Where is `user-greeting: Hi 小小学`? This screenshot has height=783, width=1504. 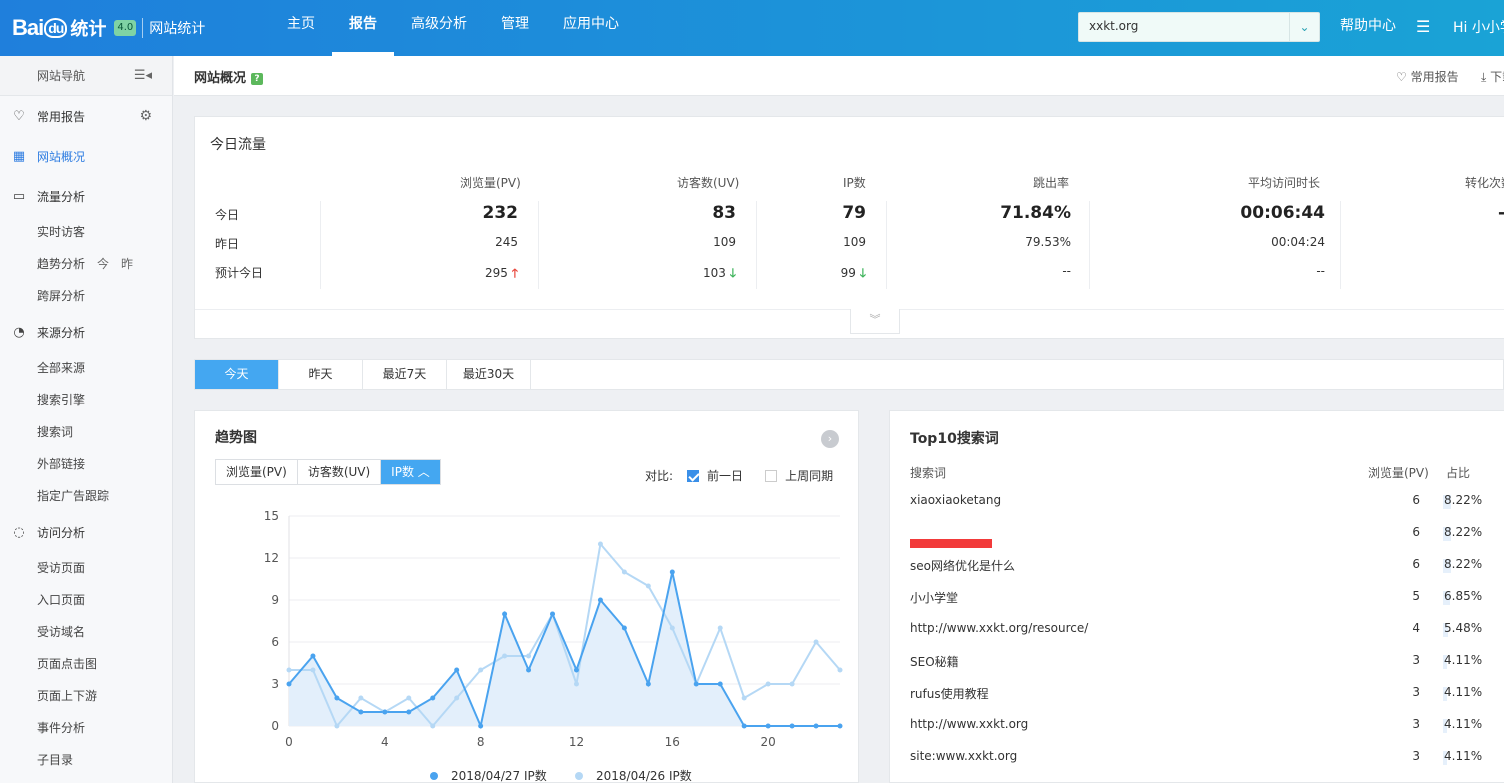
user-greeting: Hi 小小学 is located at coordinates (1478, 27).